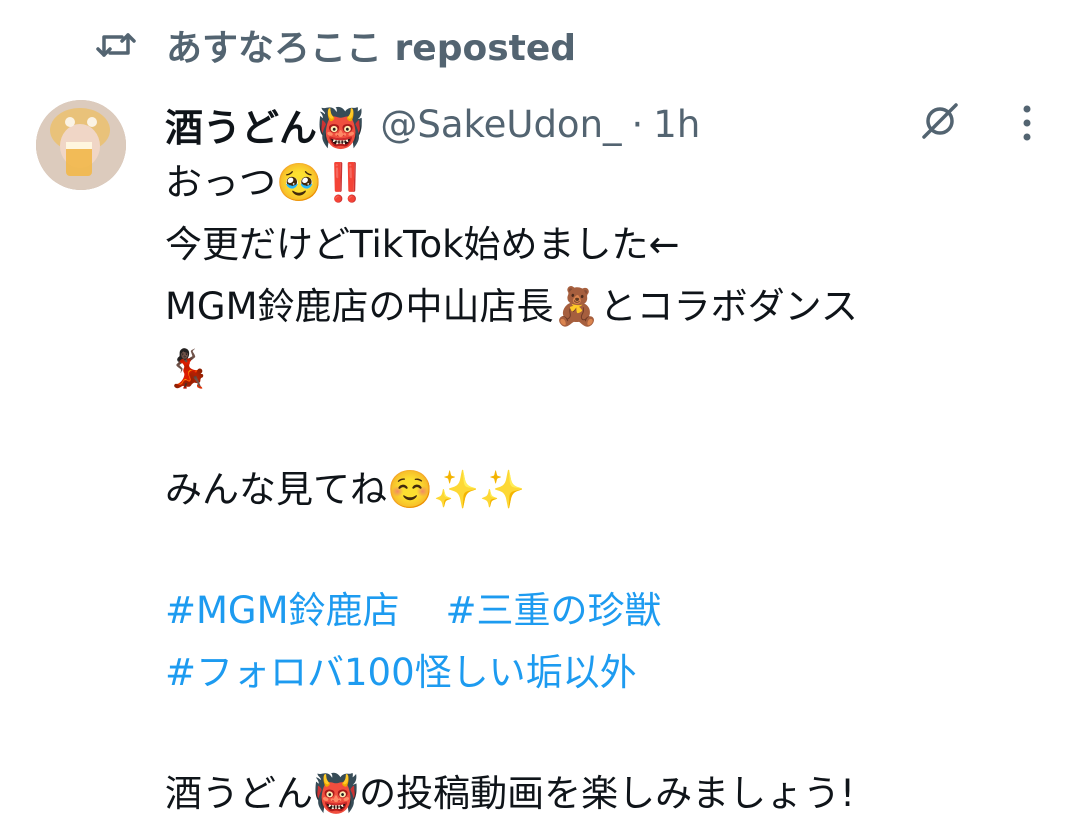 Image resolution: width=1080 pixels, height=836 pixels. Describe the element at coordinates (371, 48) in the screenshot. I see `repost-label: あすなろここ reposted` at that location.